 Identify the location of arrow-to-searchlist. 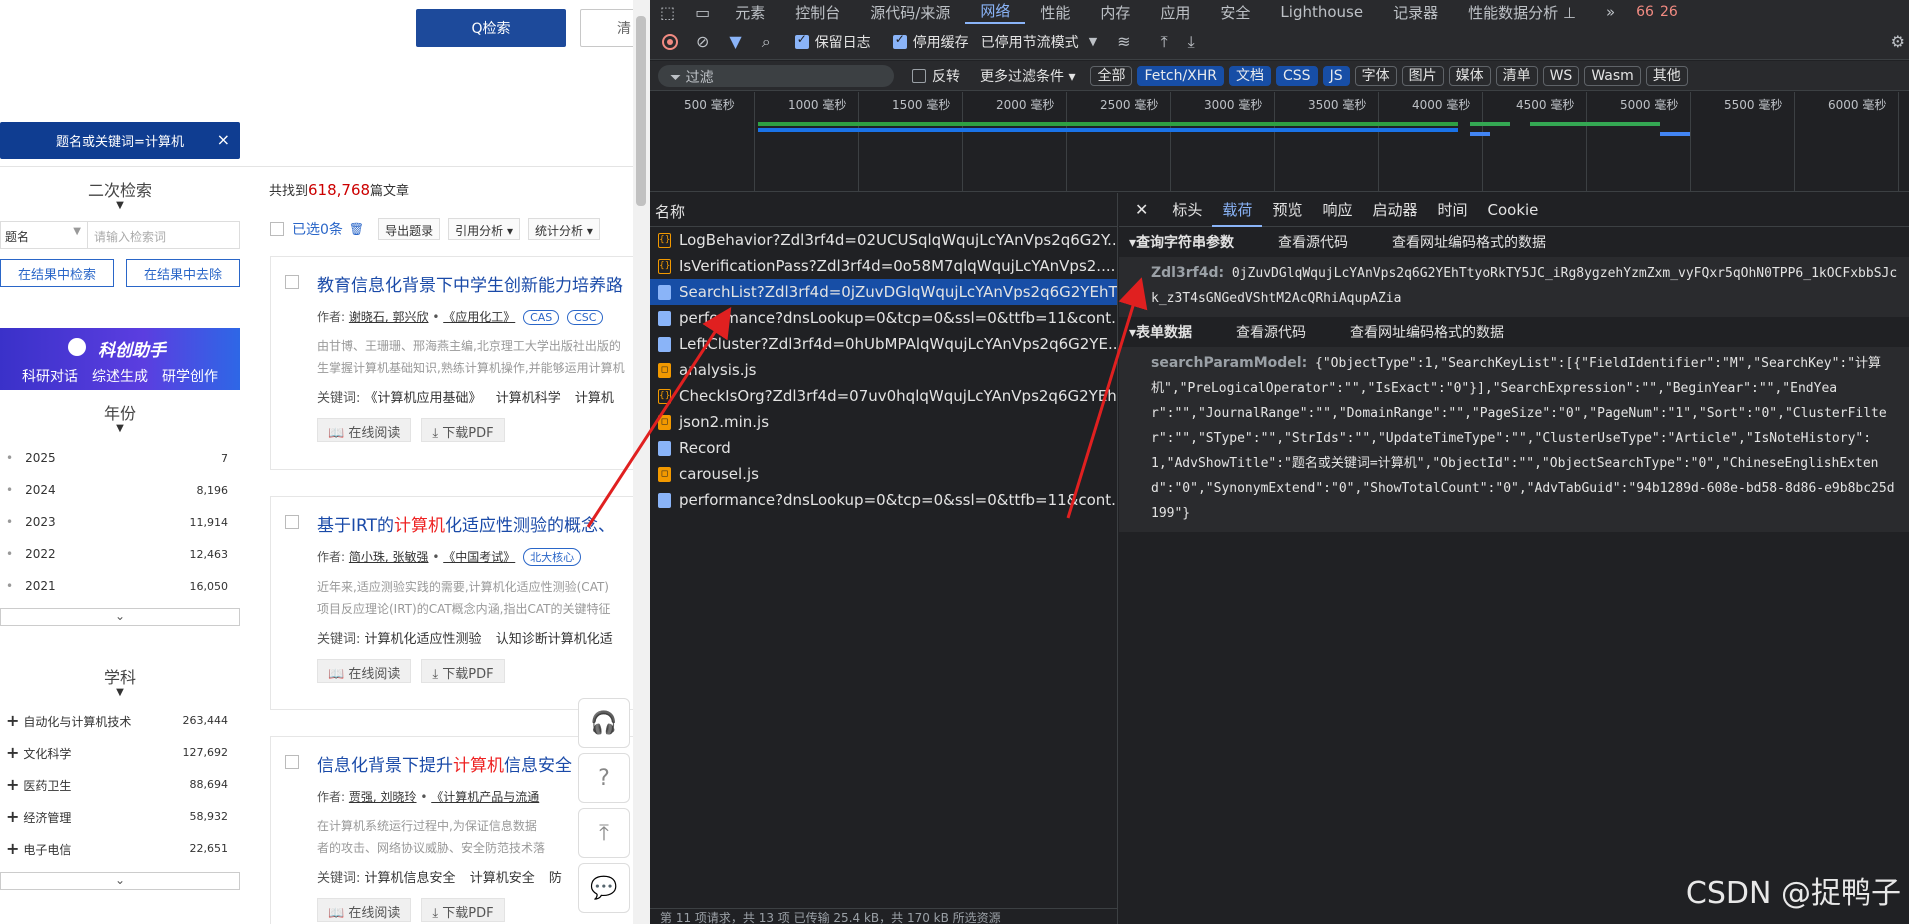
(659, 417).